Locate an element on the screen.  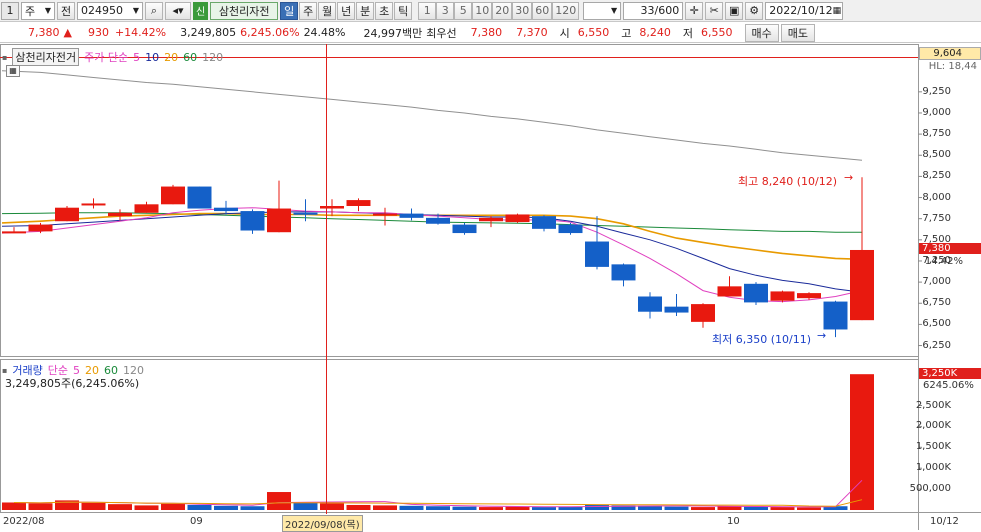
open-label: 시 is located at coordinates (564, 33).